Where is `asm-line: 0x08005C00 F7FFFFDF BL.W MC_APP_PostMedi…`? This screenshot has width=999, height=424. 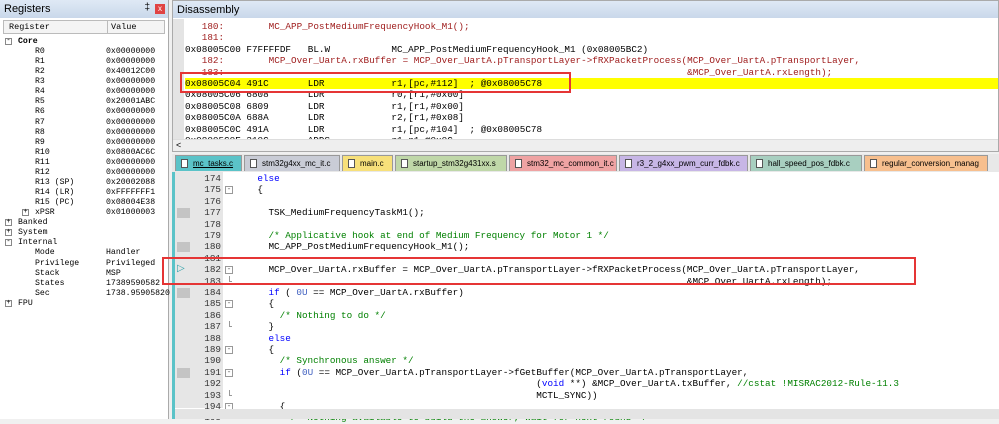 asm-line: 0x08005C00 F7FFFFDF BL.W MC_APP_PostMedi… is located at coordinates (591, 49).